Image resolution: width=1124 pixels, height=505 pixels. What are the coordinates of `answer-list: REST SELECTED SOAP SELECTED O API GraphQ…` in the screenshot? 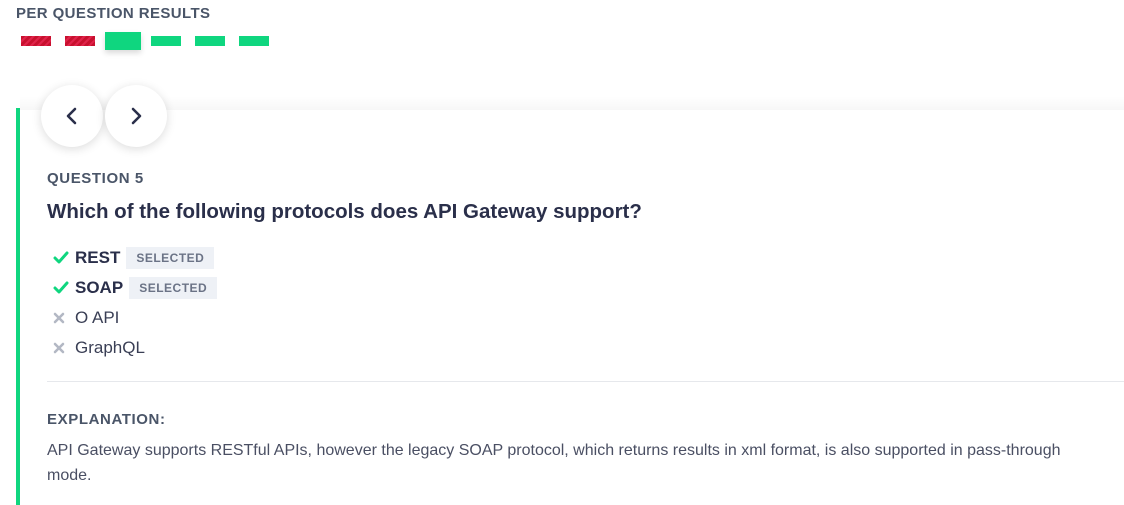 It's located at (135, 303).